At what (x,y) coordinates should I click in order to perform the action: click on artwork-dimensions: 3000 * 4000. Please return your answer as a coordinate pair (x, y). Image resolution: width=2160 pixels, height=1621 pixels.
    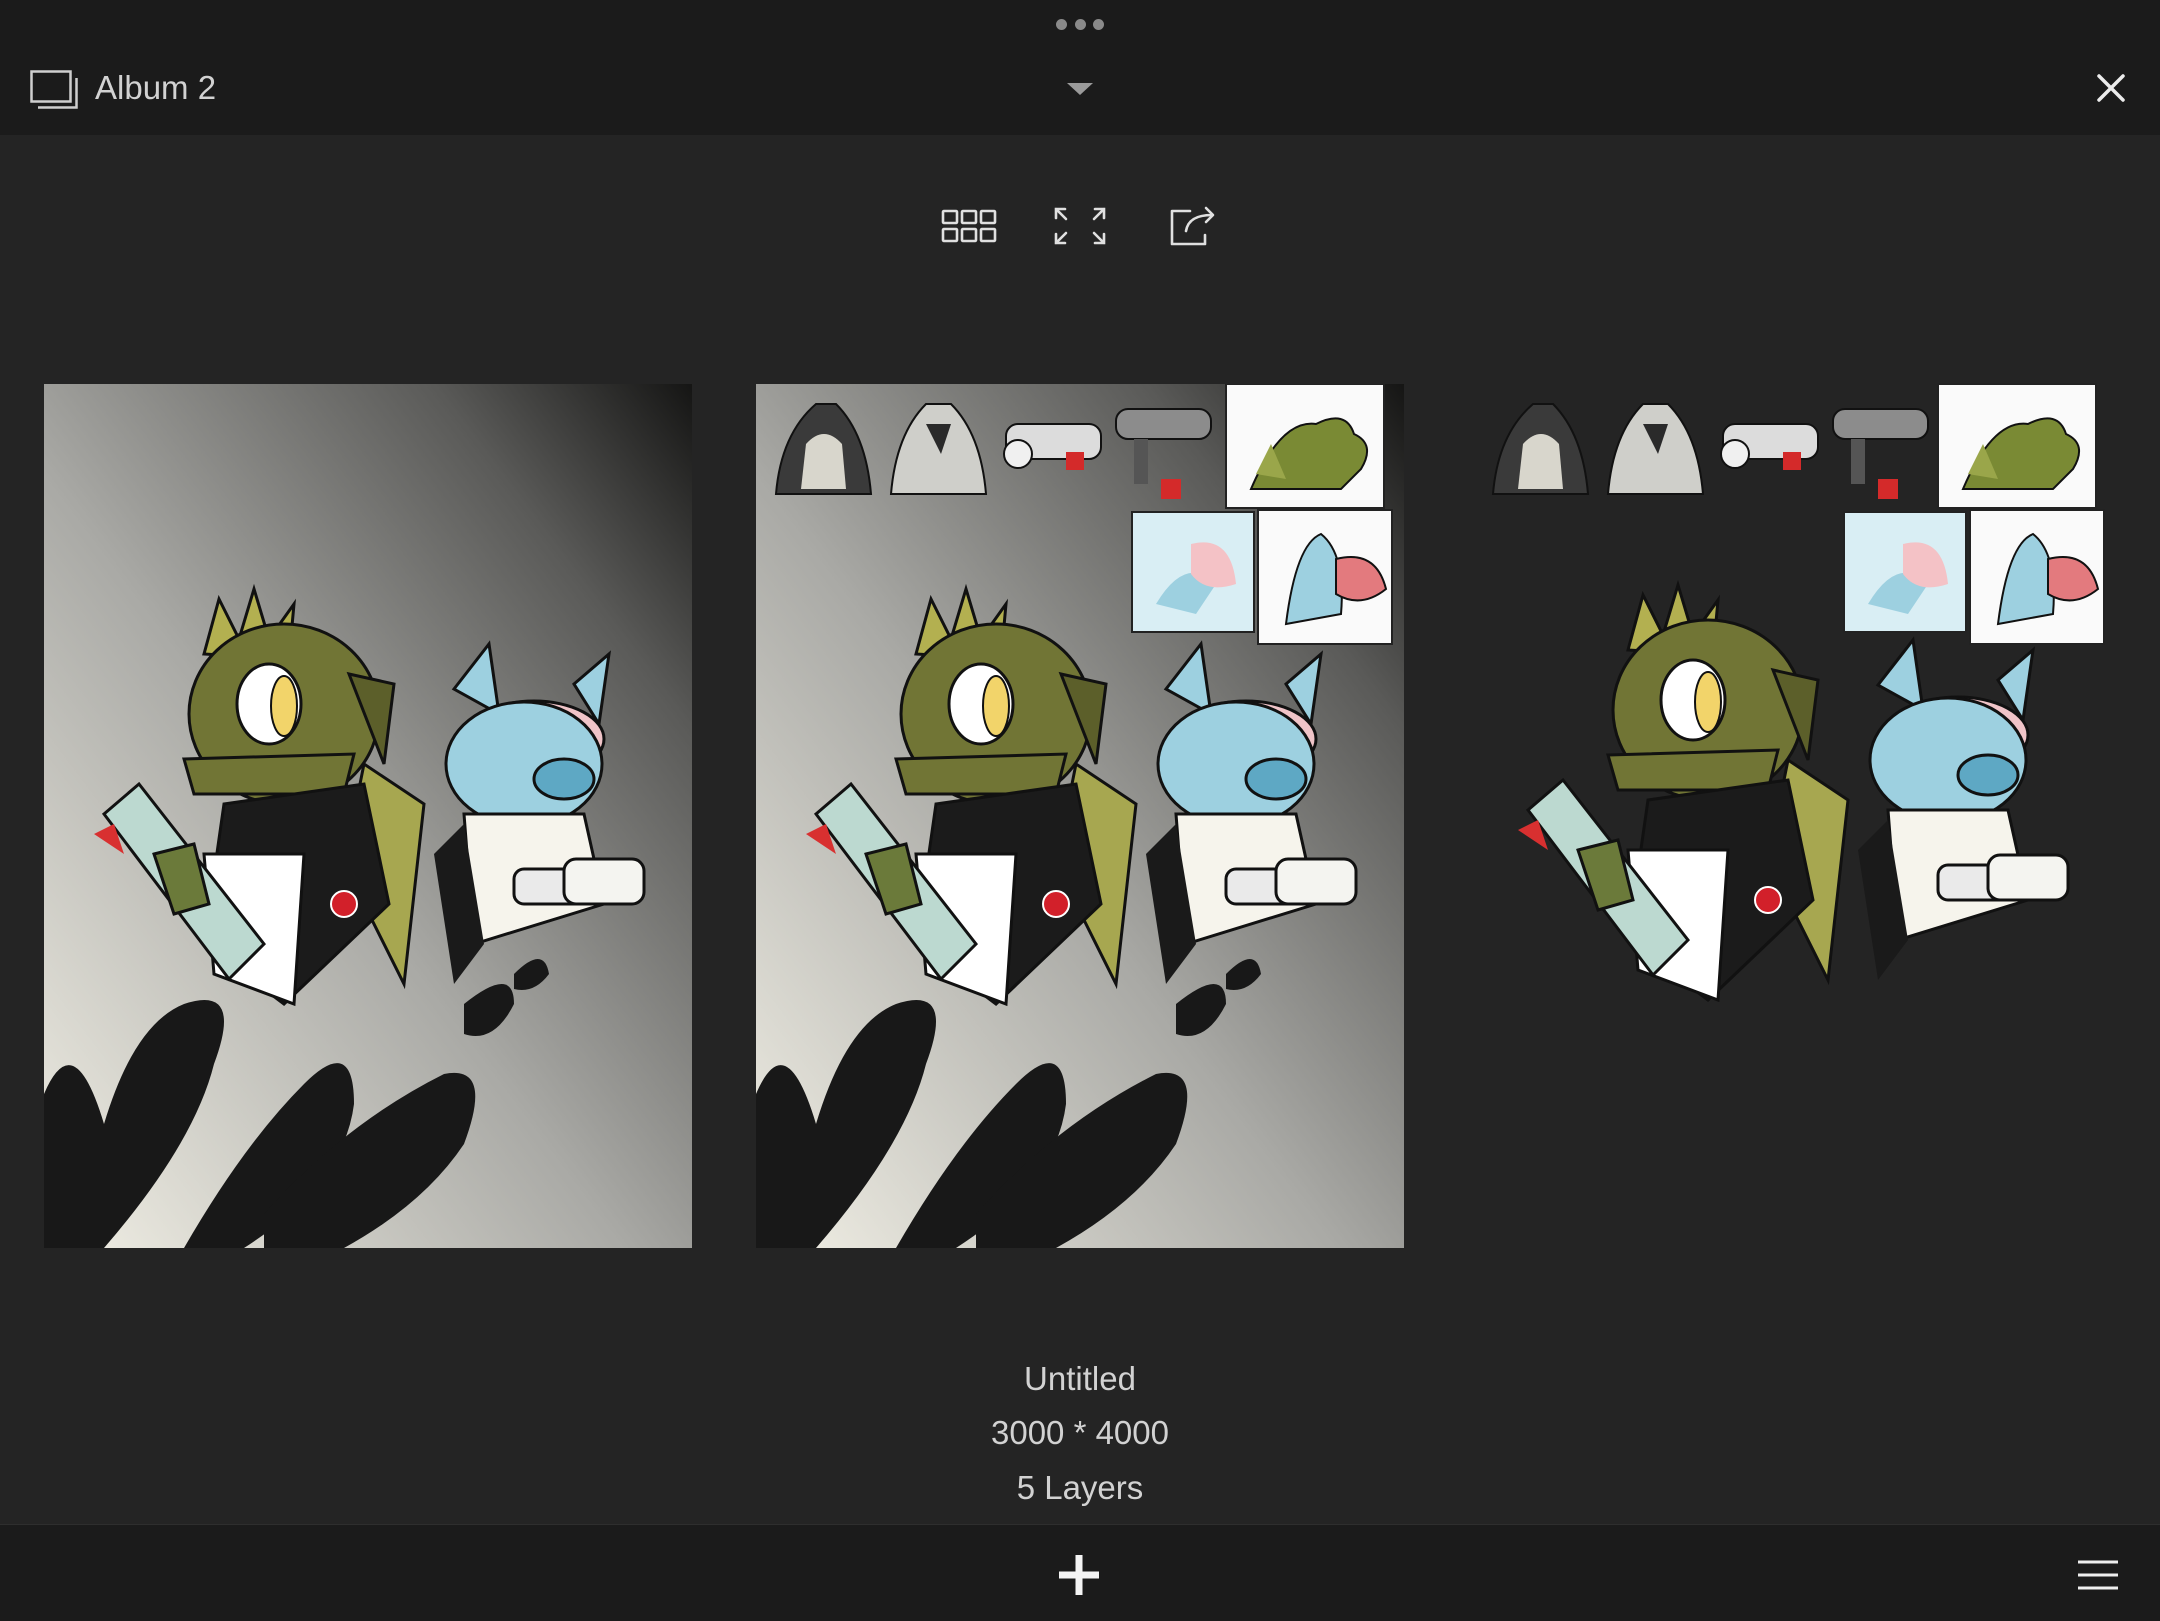
    Looking at the image, I should click on (1079, 1432).